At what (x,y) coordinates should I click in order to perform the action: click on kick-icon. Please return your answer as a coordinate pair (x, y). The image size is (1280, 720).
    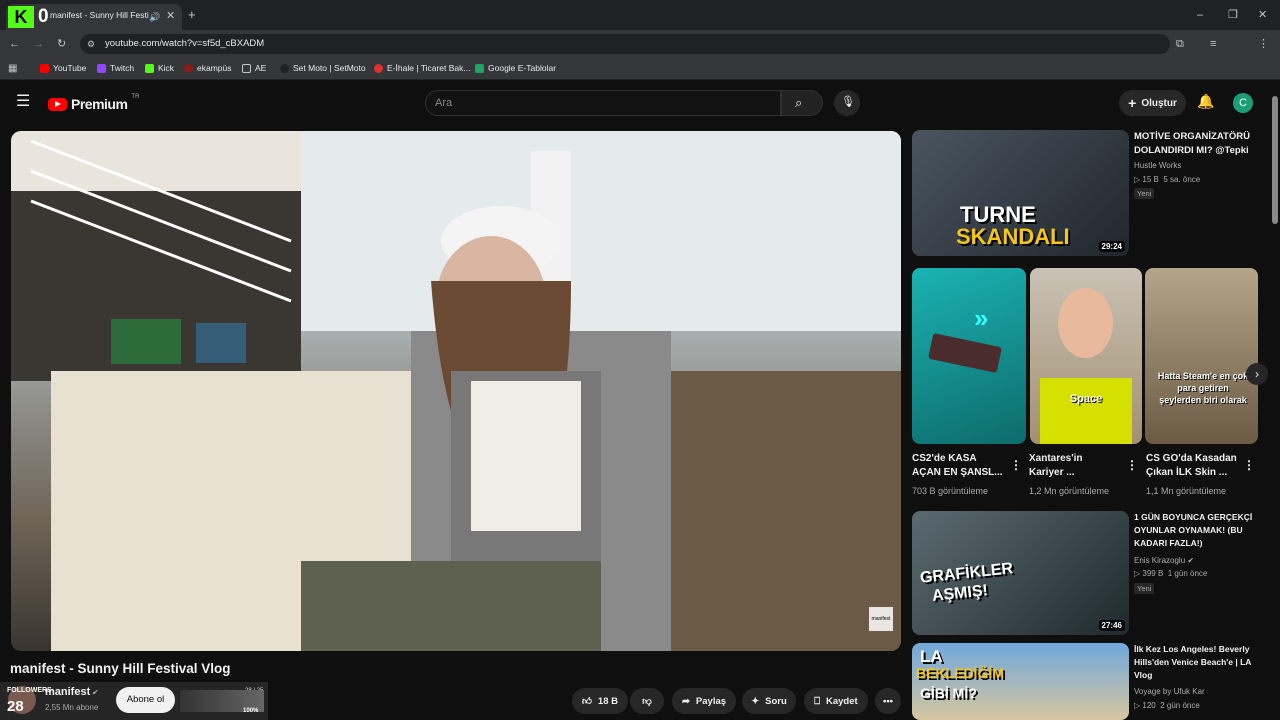
    Looking at the image, I should click on (149, 68).